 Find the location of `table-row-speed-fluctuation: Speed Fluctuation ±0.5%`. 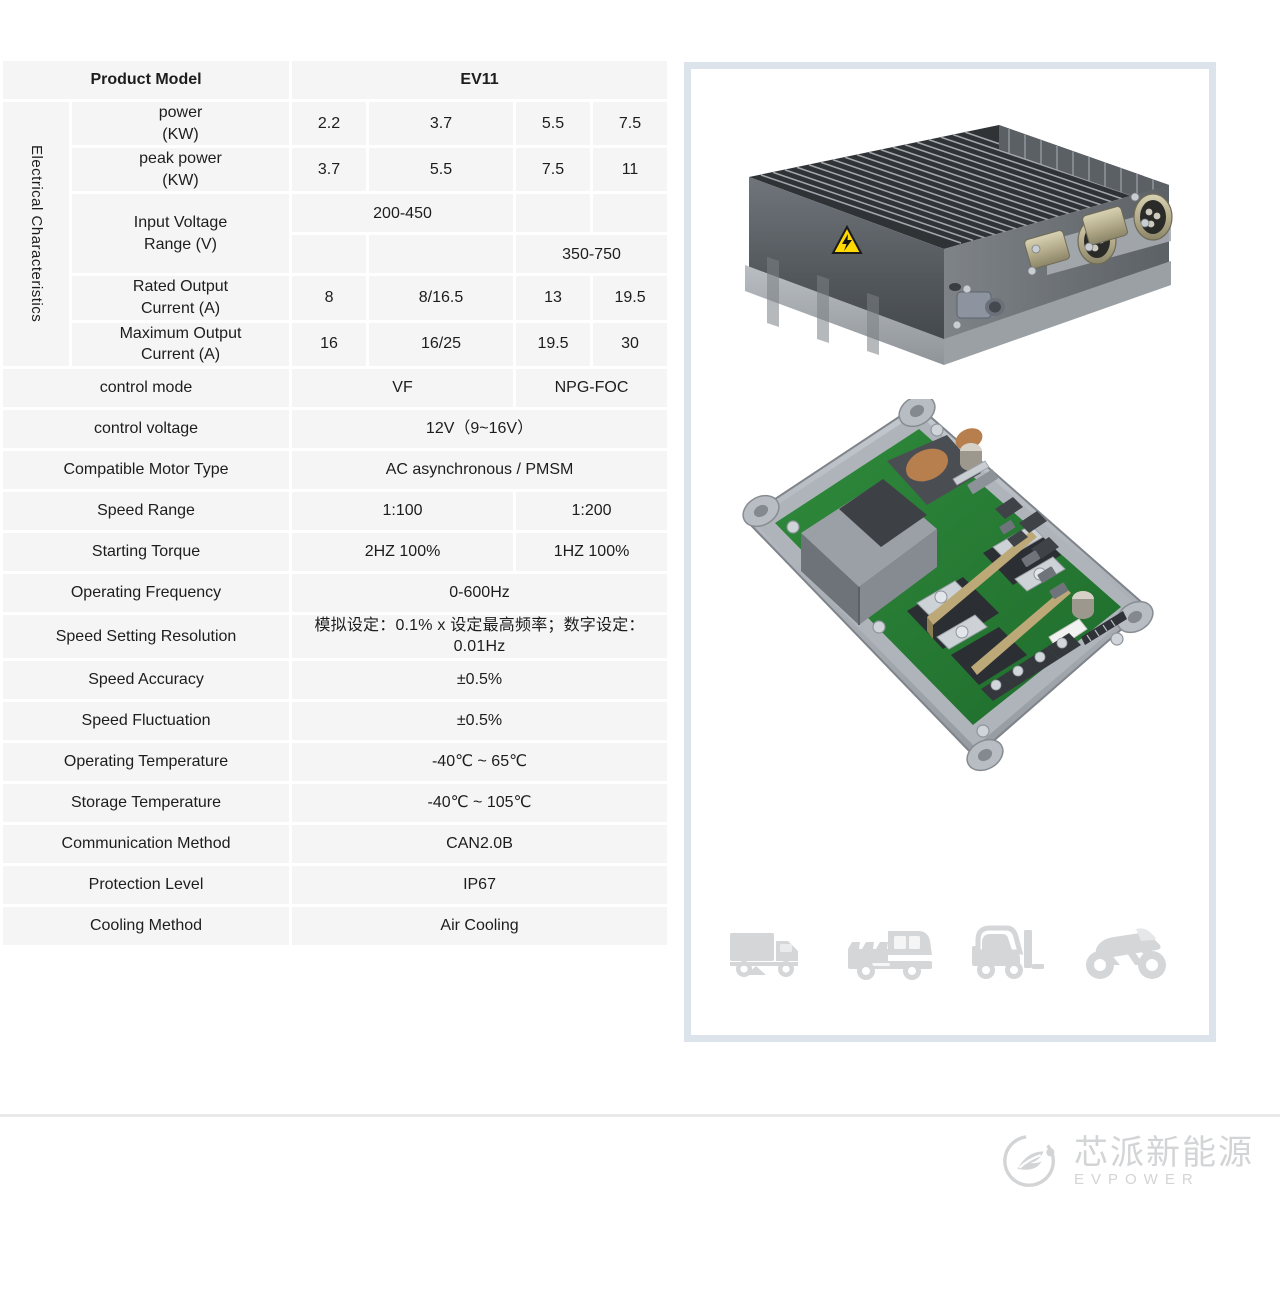

table-row-speed-fluctuation: Speed Fluctuation ±0.5% is located at coordinates (335, 720).